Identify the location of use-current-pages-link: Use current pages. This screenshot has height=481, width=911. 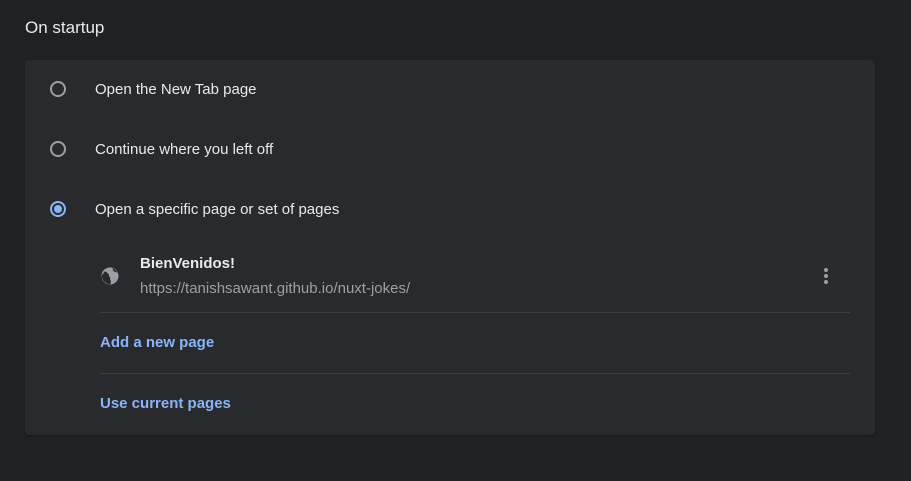
(165, 404).